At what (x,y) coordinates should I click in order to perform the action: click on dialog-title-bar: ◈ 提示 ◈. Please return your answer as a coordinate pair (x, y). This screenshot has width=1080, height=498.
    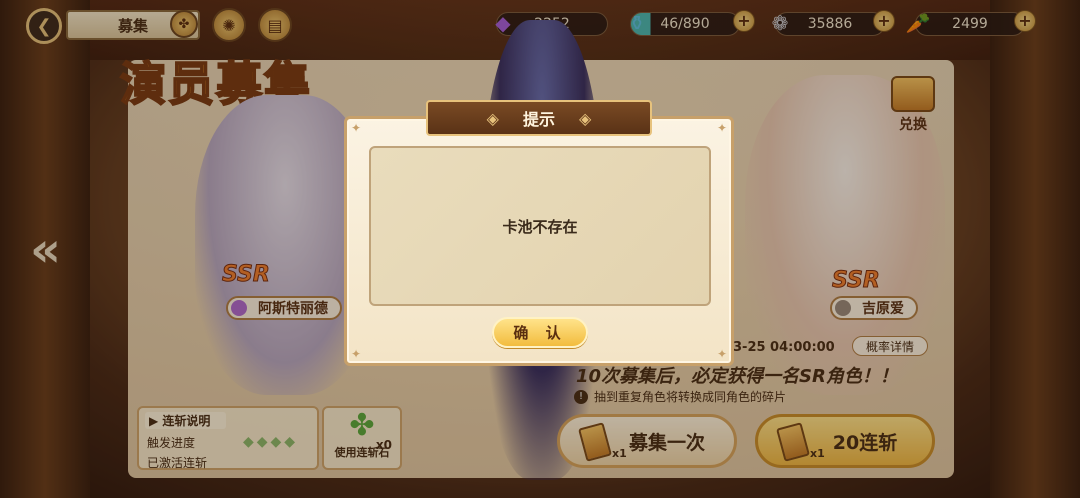
    Looking at the image, I should click on (539, 118).